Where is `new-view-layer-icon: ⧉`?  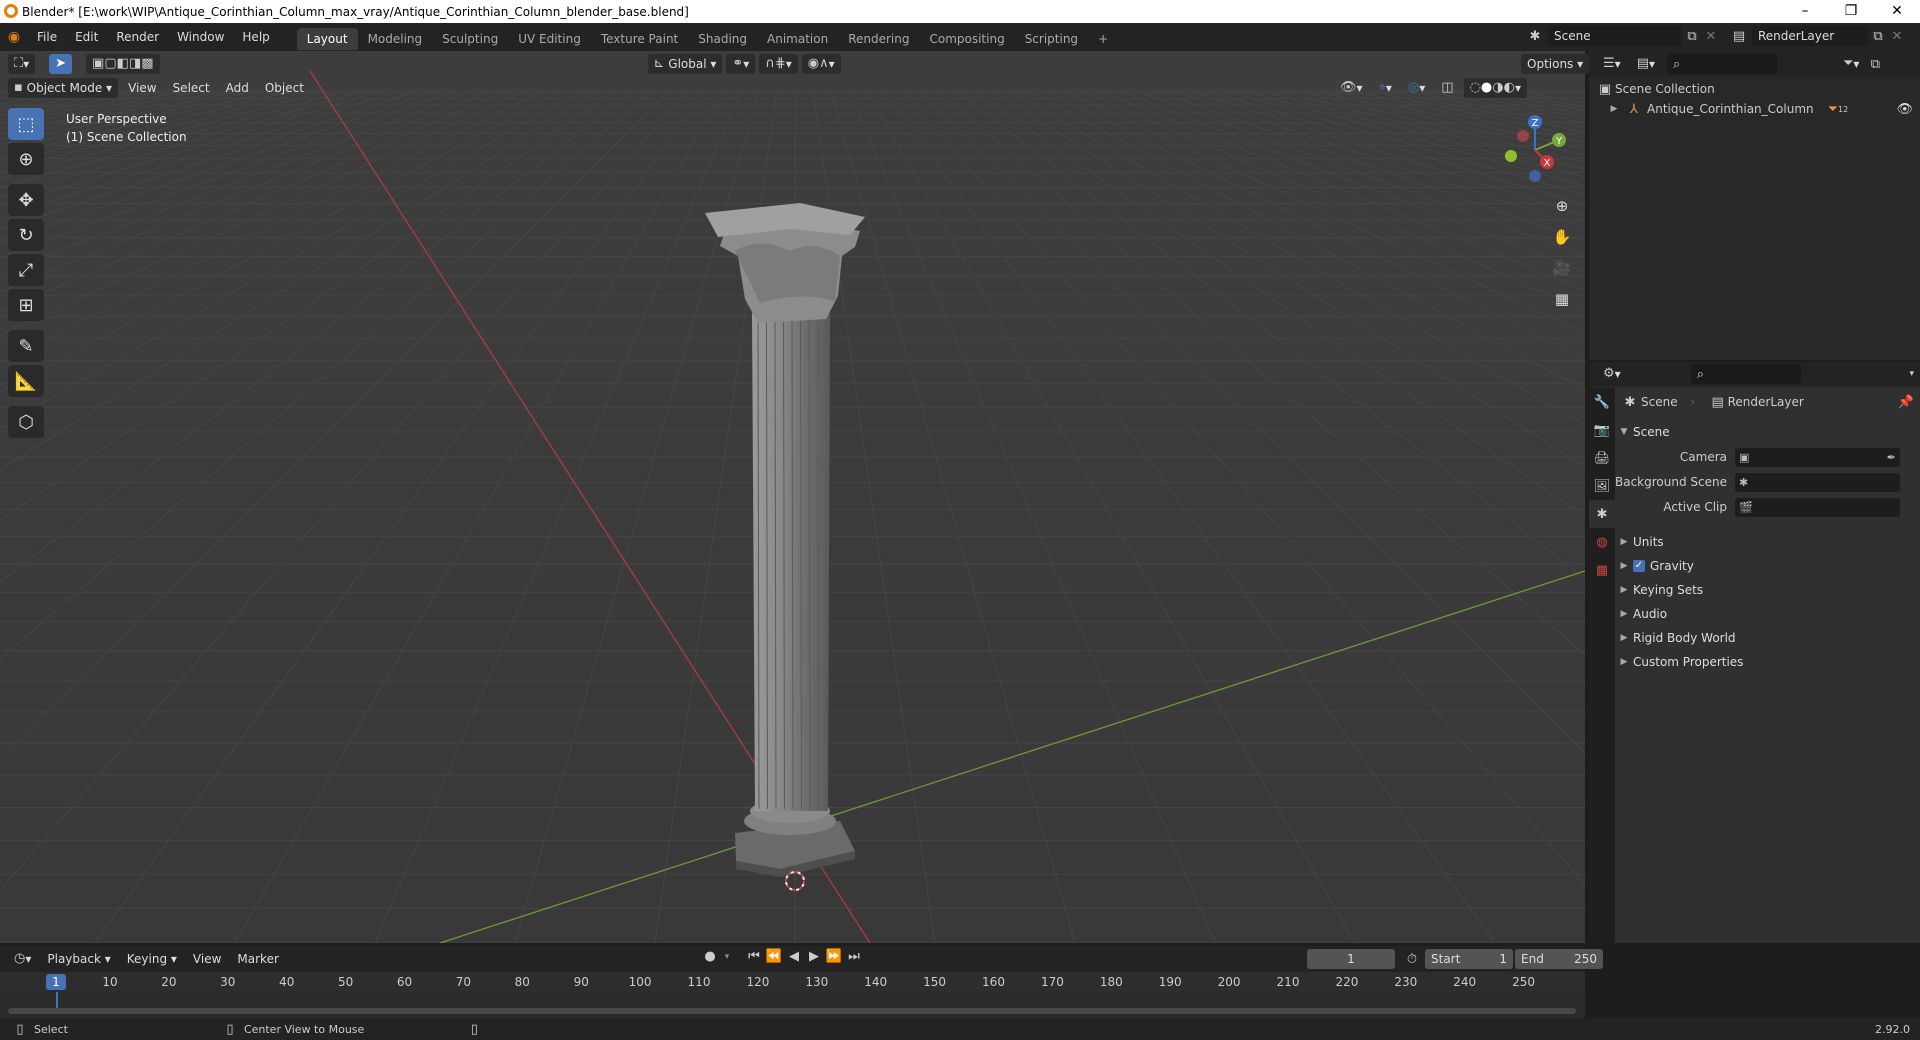
new-view-layer-icon: ⧉ is located at coordinates (1878, 36).